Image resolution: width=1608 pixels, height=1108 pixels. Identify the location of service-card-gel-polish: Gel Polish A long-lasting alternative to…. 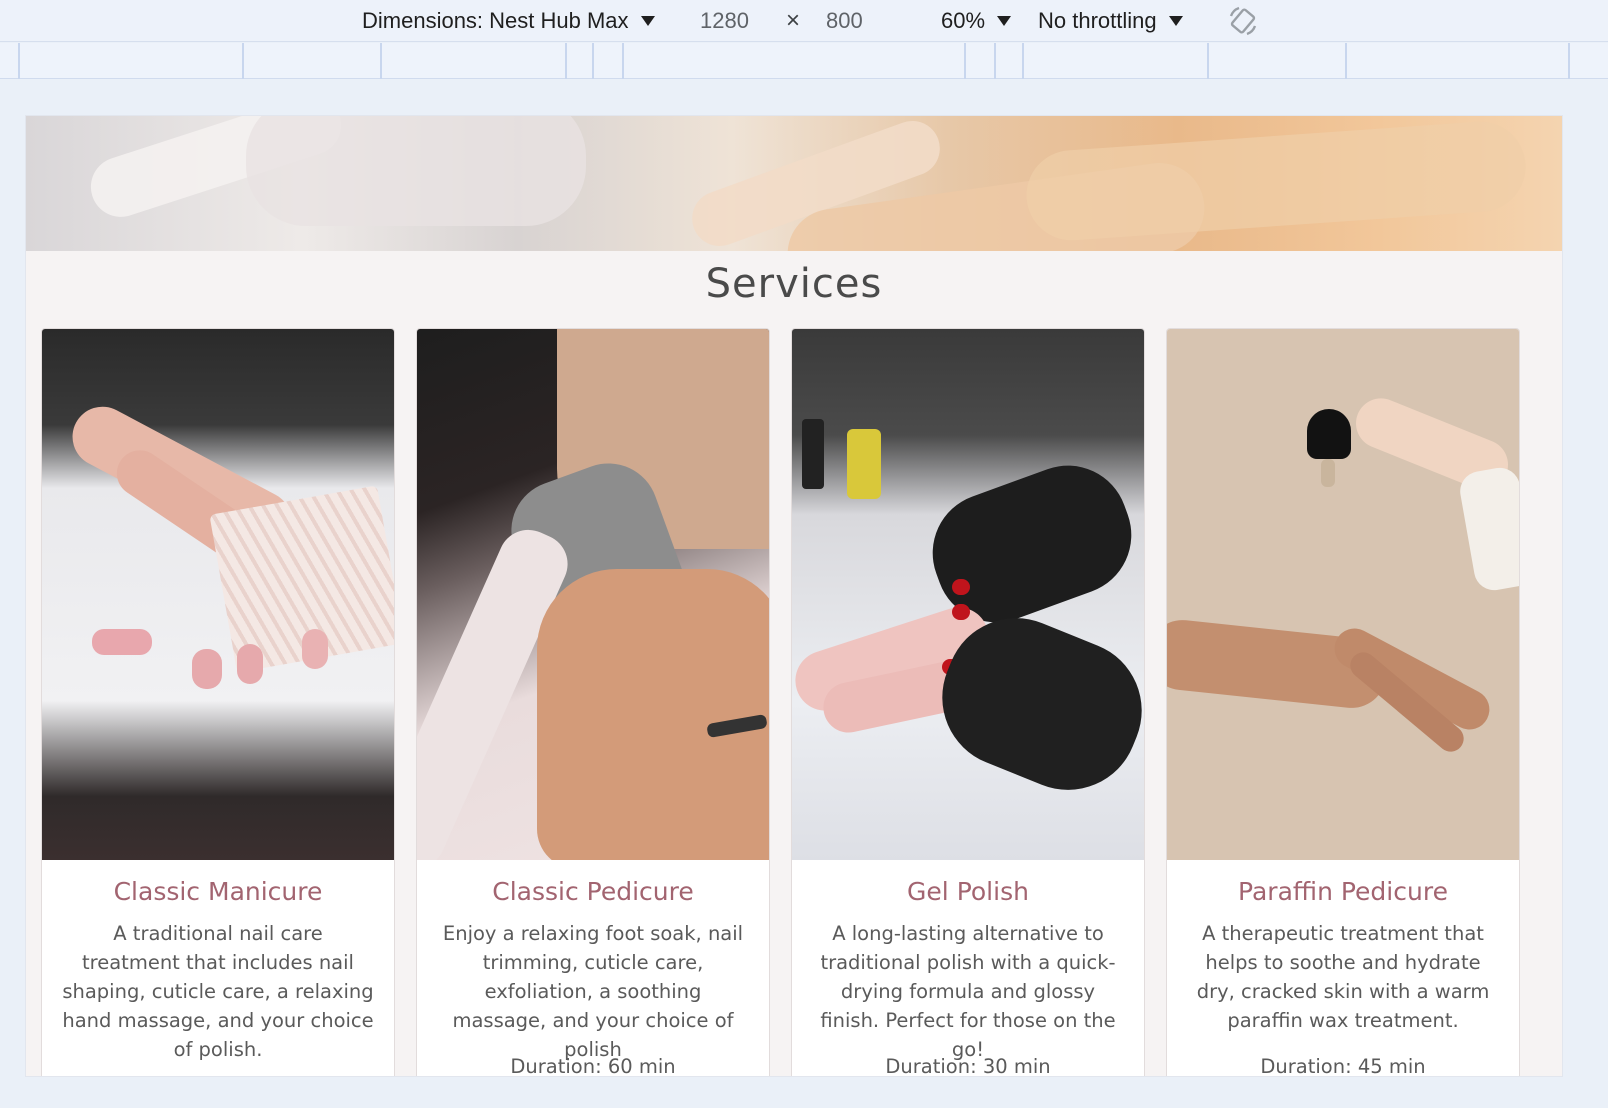
(968, 702).